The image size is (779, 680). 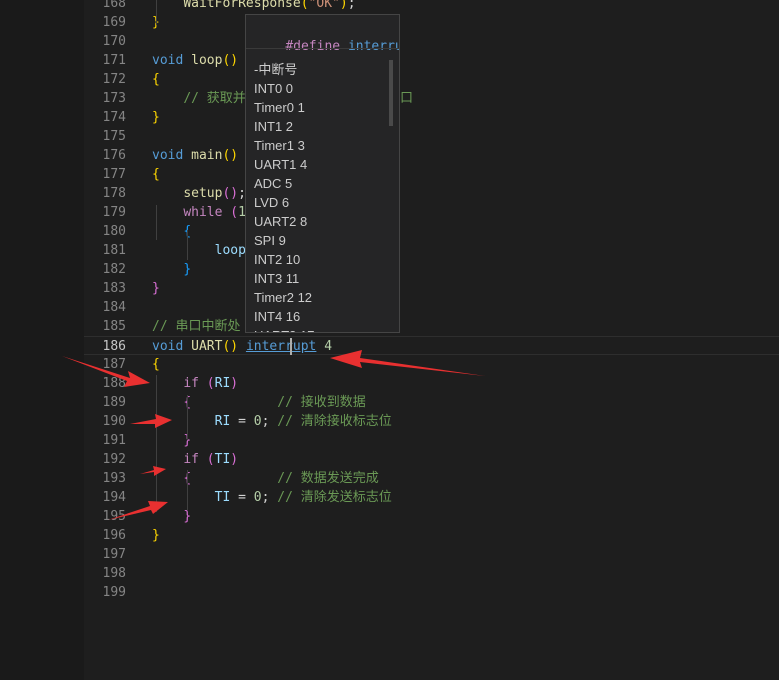 What do you see at coordinates (431, 402) in the screenshot?
I see `code-line: 189 { // 接收到数据` at bounding box center [431, 402].